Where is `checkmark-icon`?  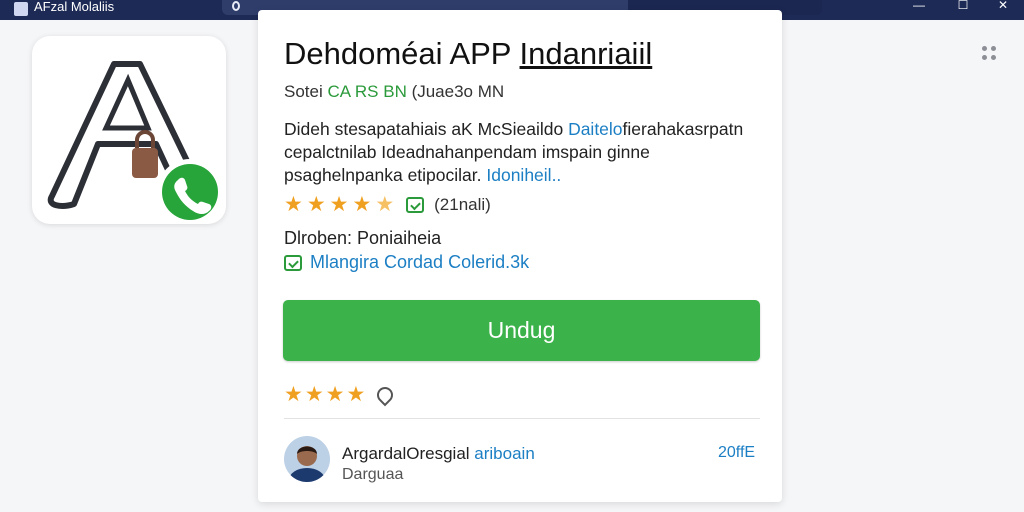
checkmark-icon is located at coordinates (415, 205).